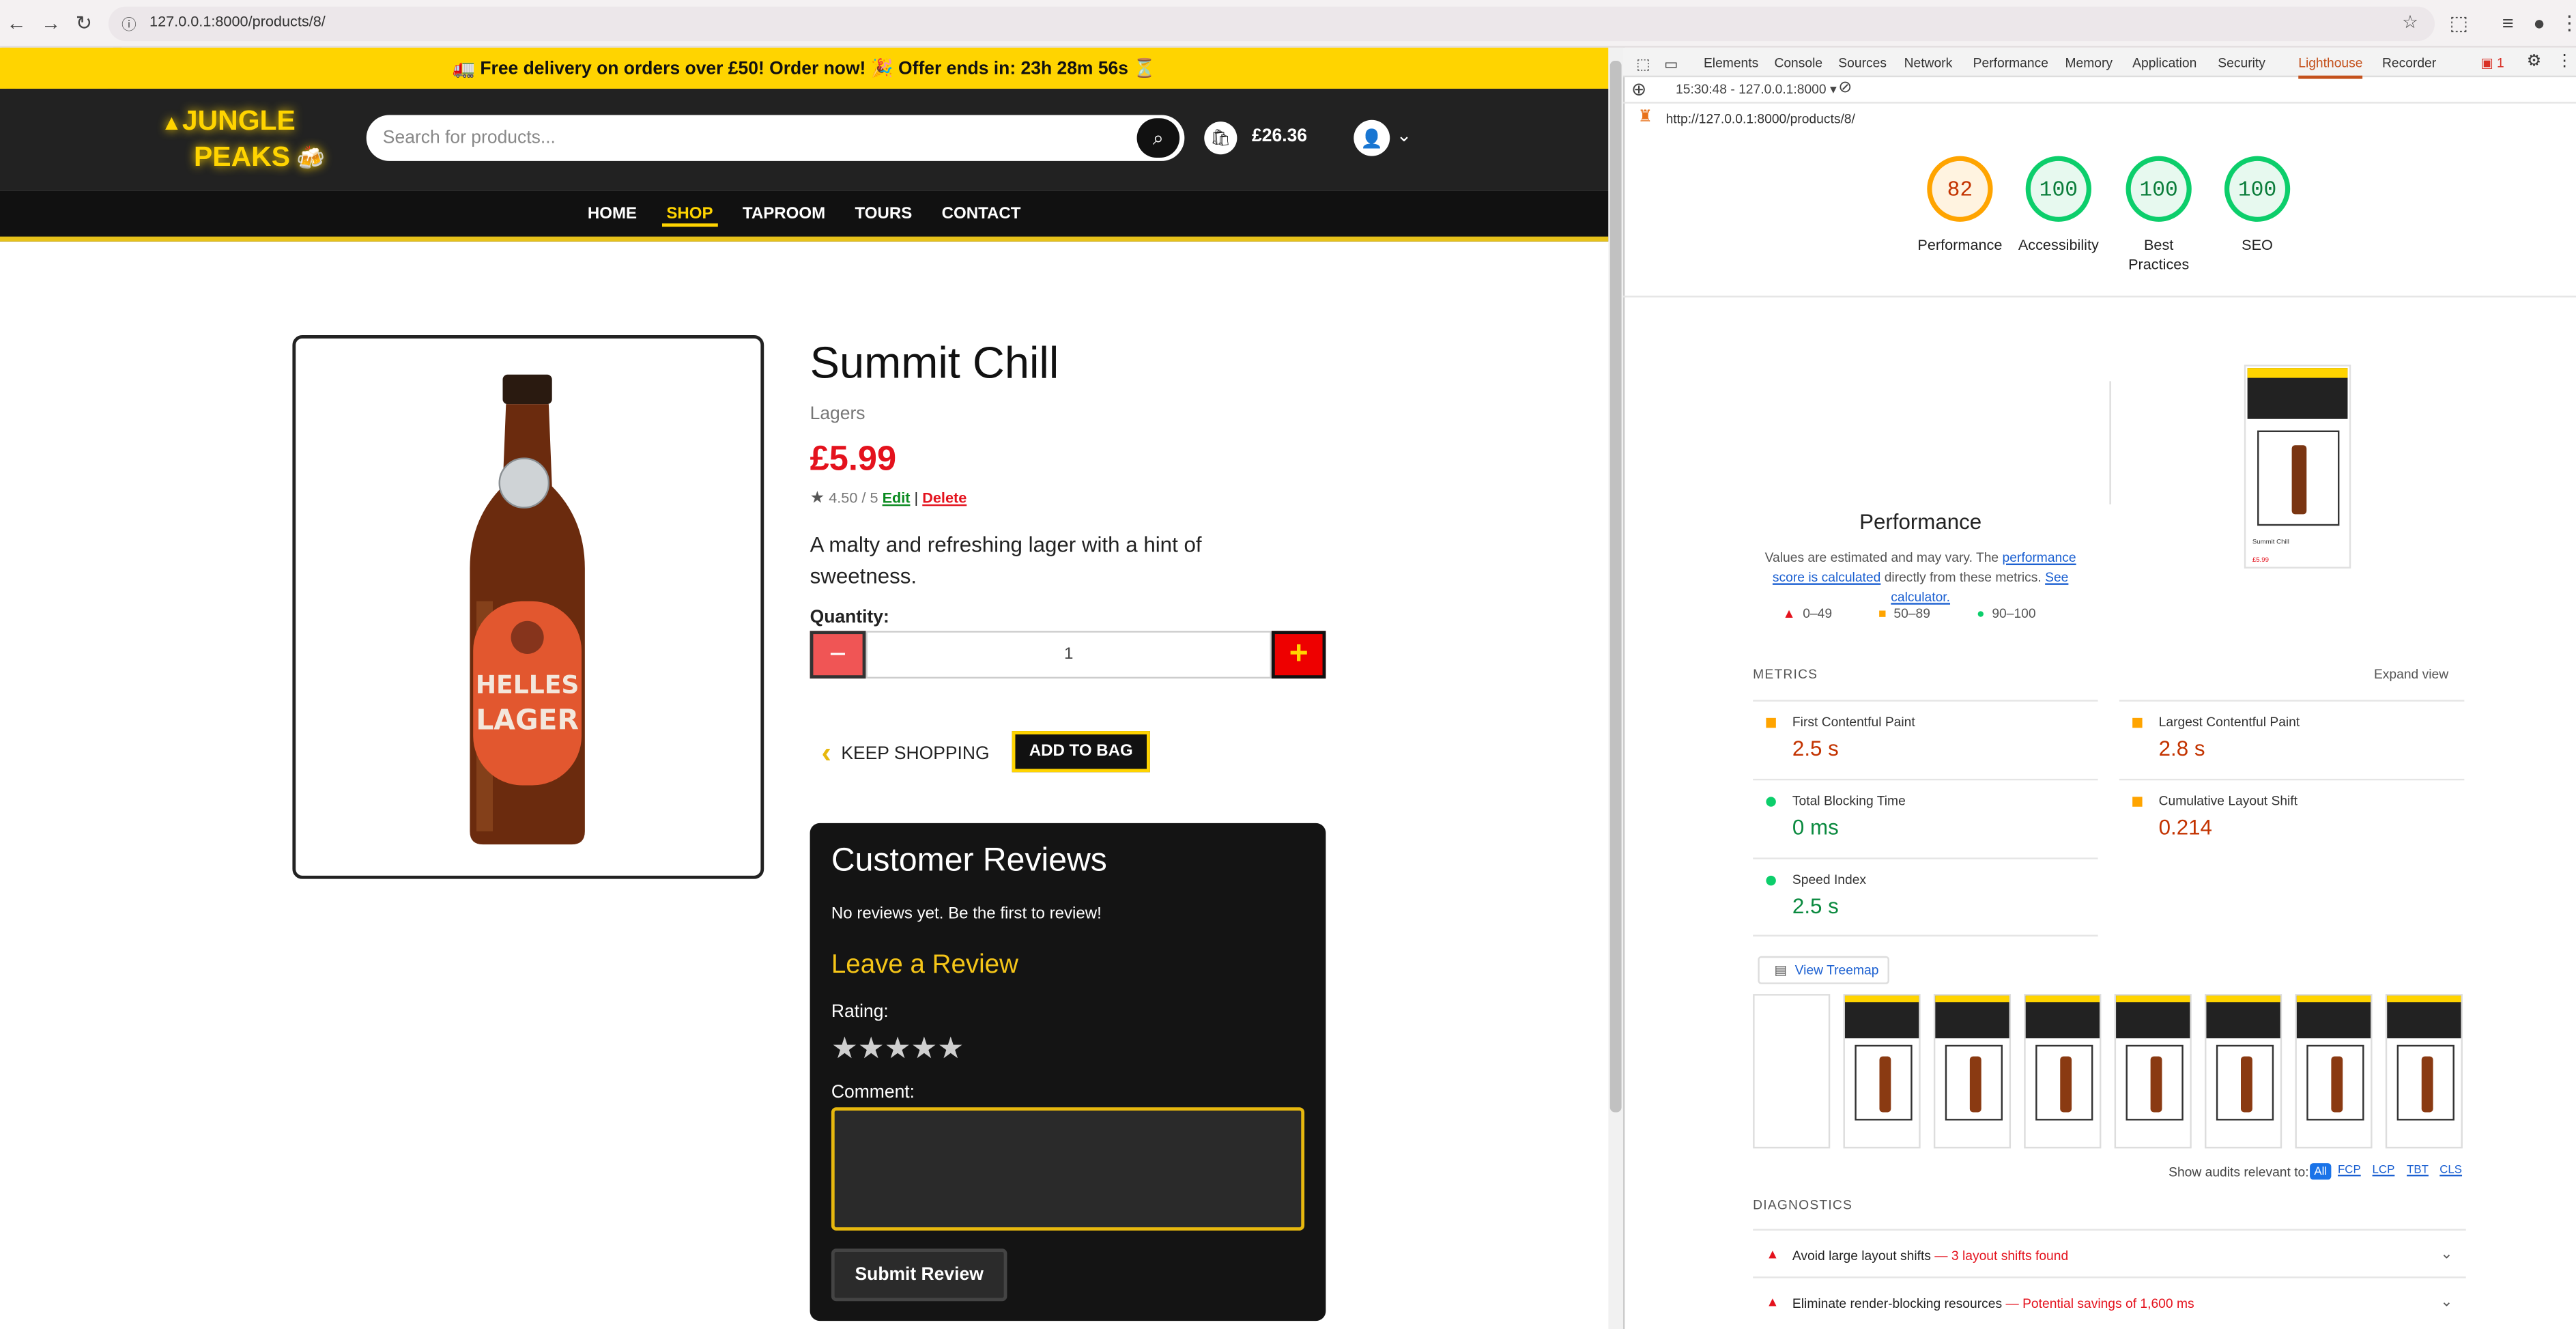 The image size is (2576, 1329). I want to click on filter-all: All, so click(2321, 1171).